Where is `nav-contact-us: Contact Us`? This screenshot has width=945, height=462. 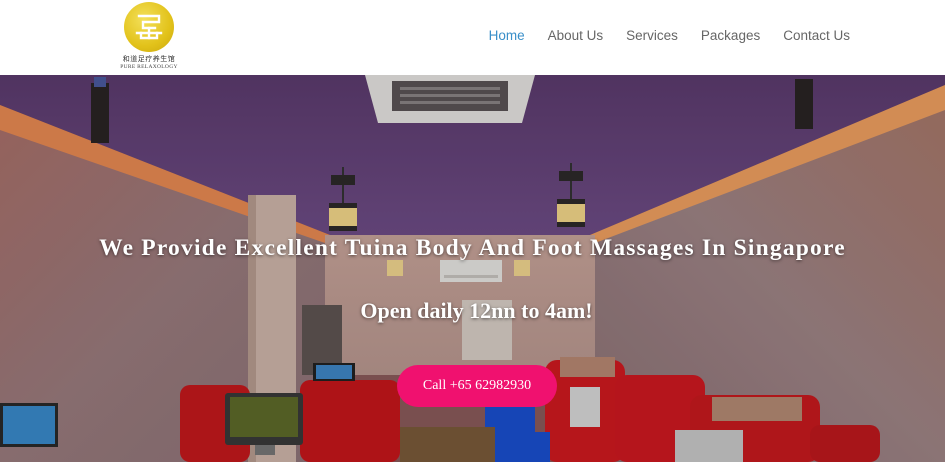
nav-contact-us: Contact Us is located at coordinates (816, 35).